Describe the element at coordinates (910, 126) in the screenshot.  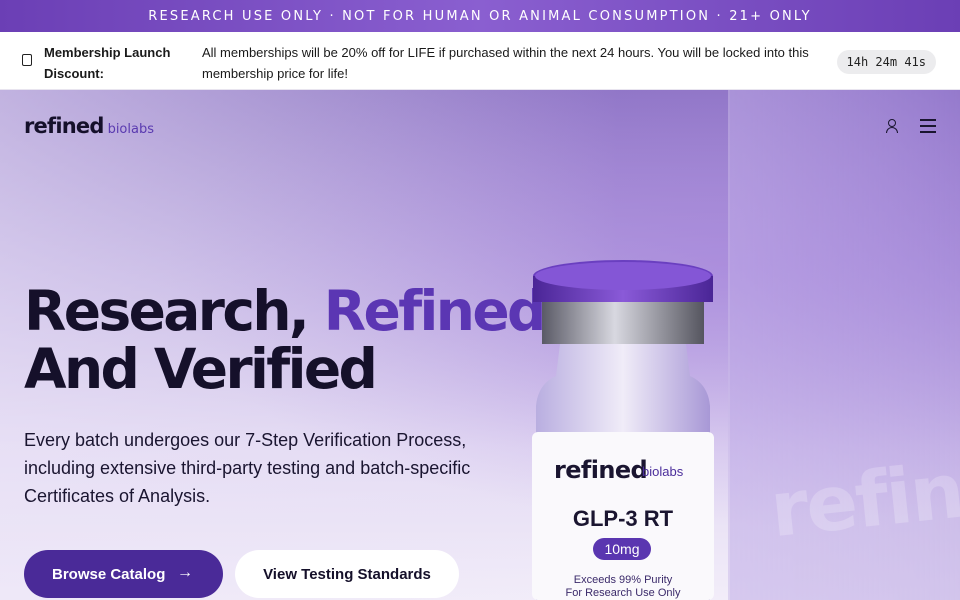
I see `header-actions` at that location.